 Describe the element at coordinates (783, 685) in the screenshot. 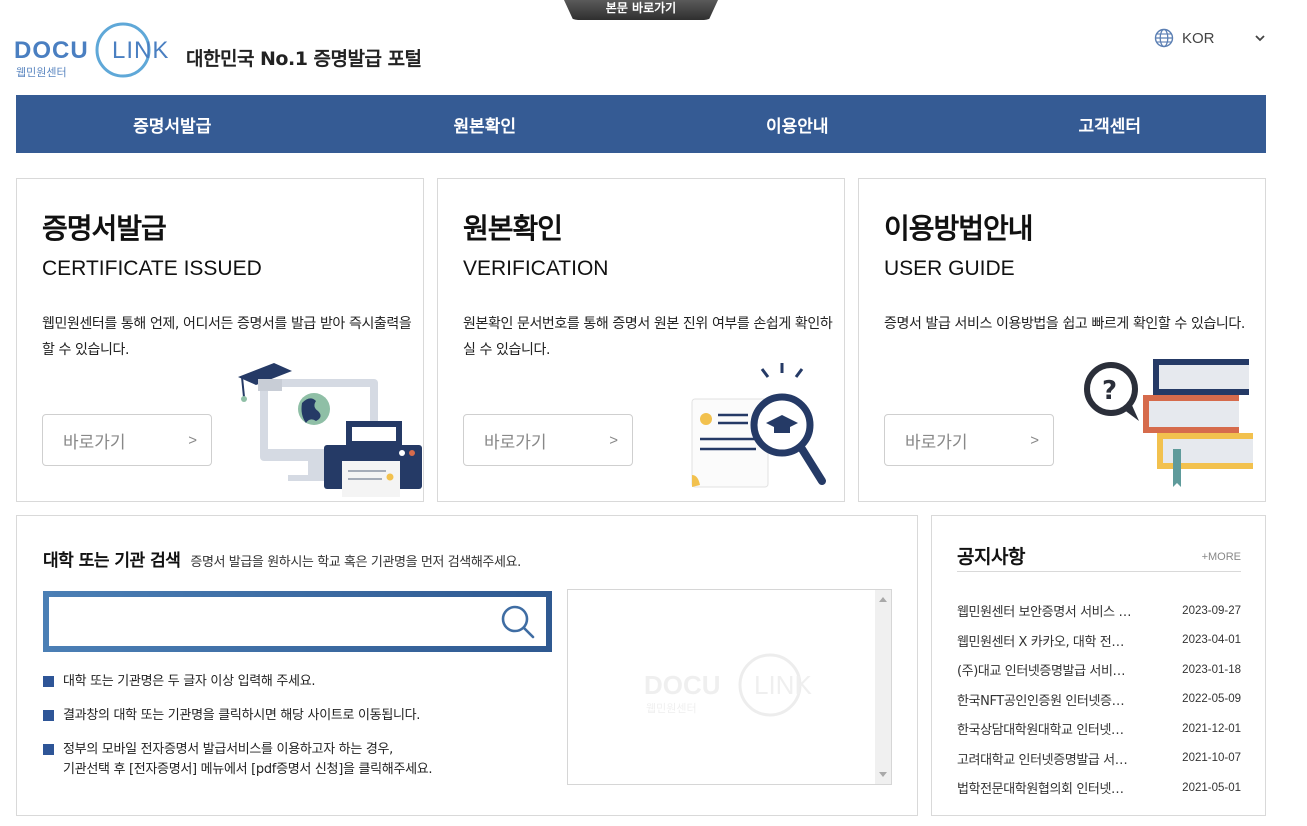

I see `svg-text: LINK` at that location.